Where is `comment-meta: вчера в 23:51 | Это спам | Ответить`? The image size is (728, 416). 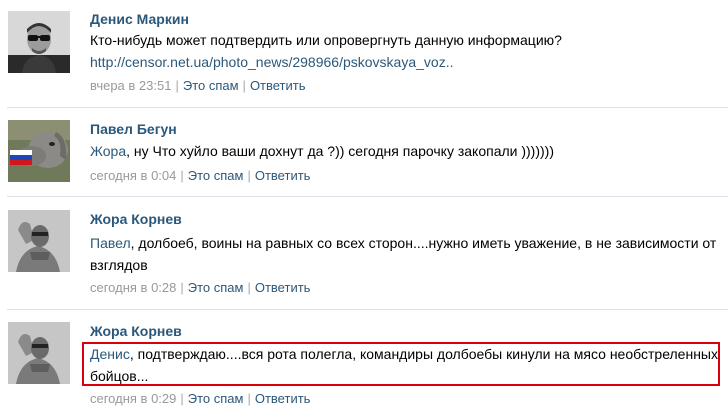
comment-meta: вчера в 23:51 | Это спам | Ответить is located at coordinates (198, 86).